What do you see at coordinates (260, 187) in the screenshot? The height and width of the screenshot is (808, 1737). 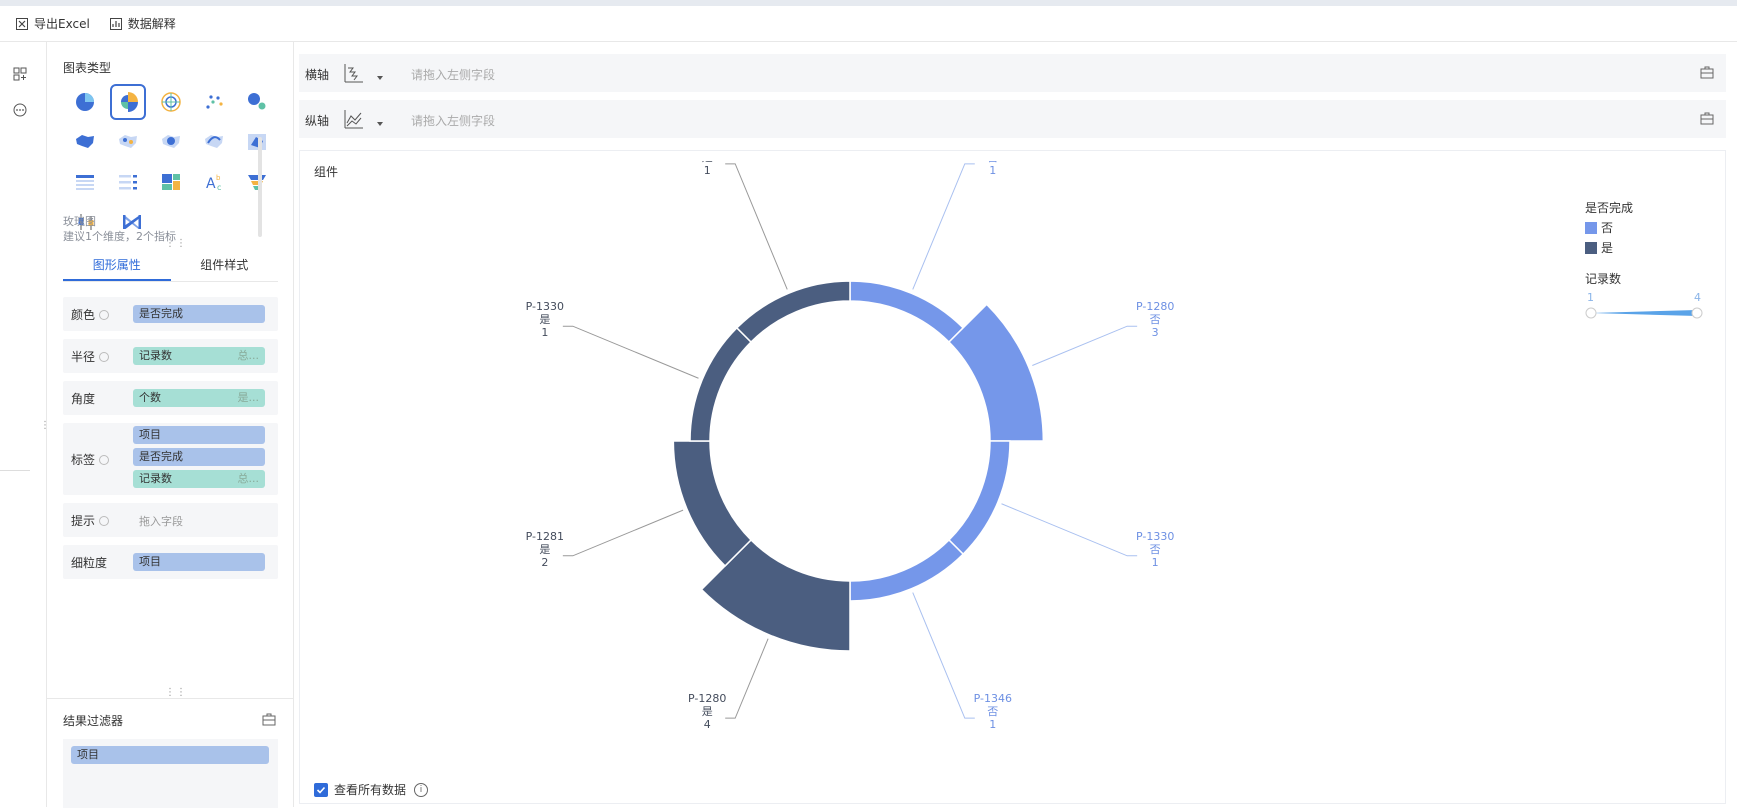 I see `chart-type-scrollbar` at bounding box center [260, 187].